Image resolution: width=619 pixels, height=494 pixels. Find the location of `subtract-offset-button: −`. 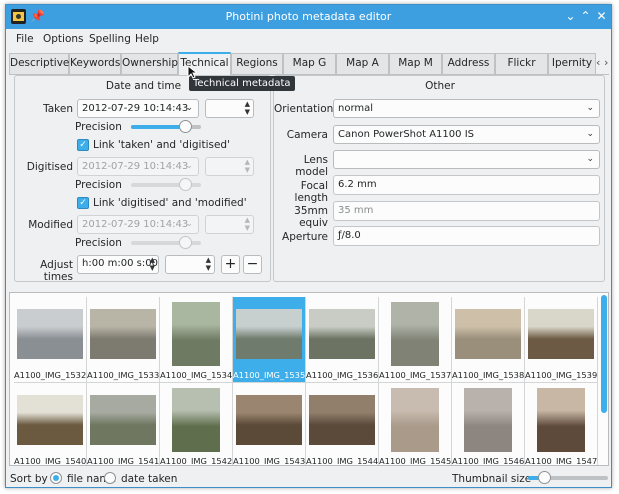

subtract-offset-button: − is located at coordinates (252, 264).